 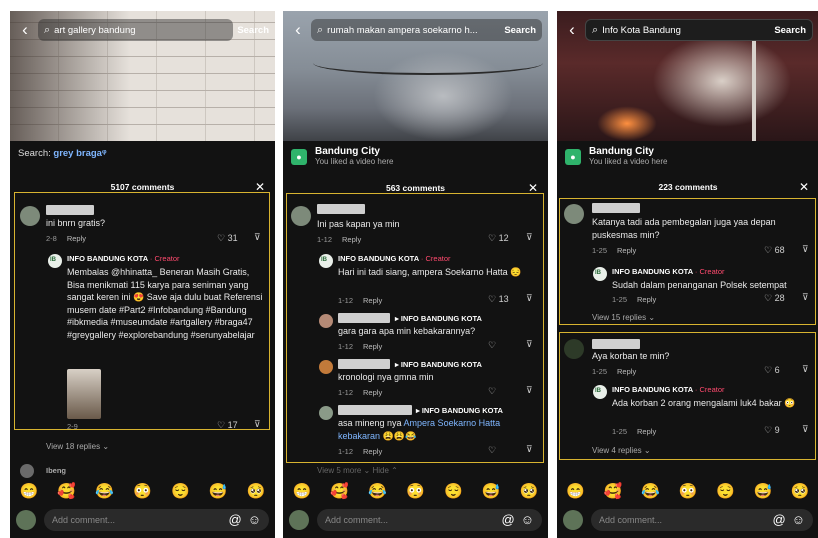 I want to click on like-button: ♡ 68, so click(x=774, y=250).